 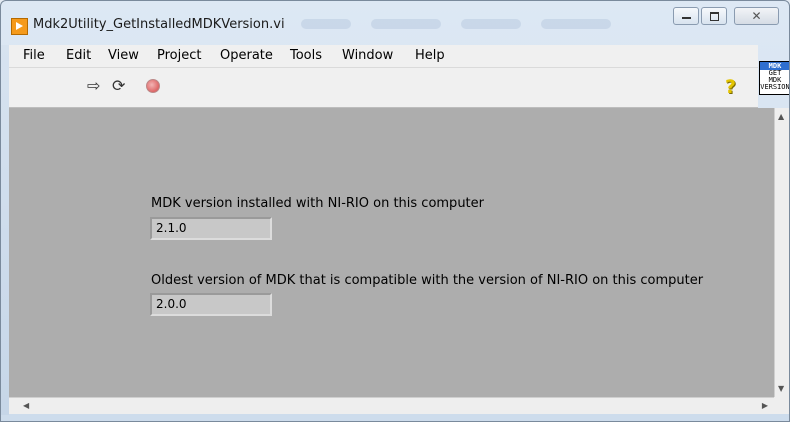 I want to click on scroll-down-icon: ▼, so click(x=781, y=388).